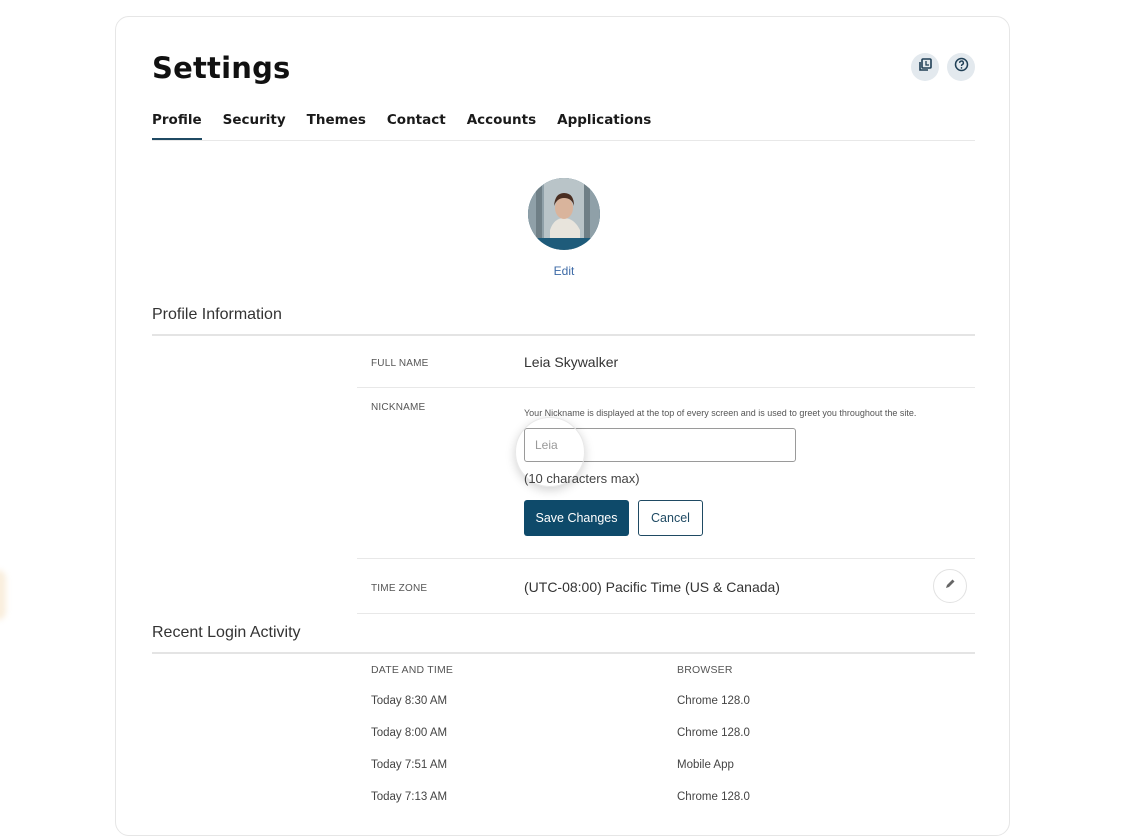 The height and width of the screenshot is (836, 1125). I want to click on cancel-button: Cancel, so click(670, 518).